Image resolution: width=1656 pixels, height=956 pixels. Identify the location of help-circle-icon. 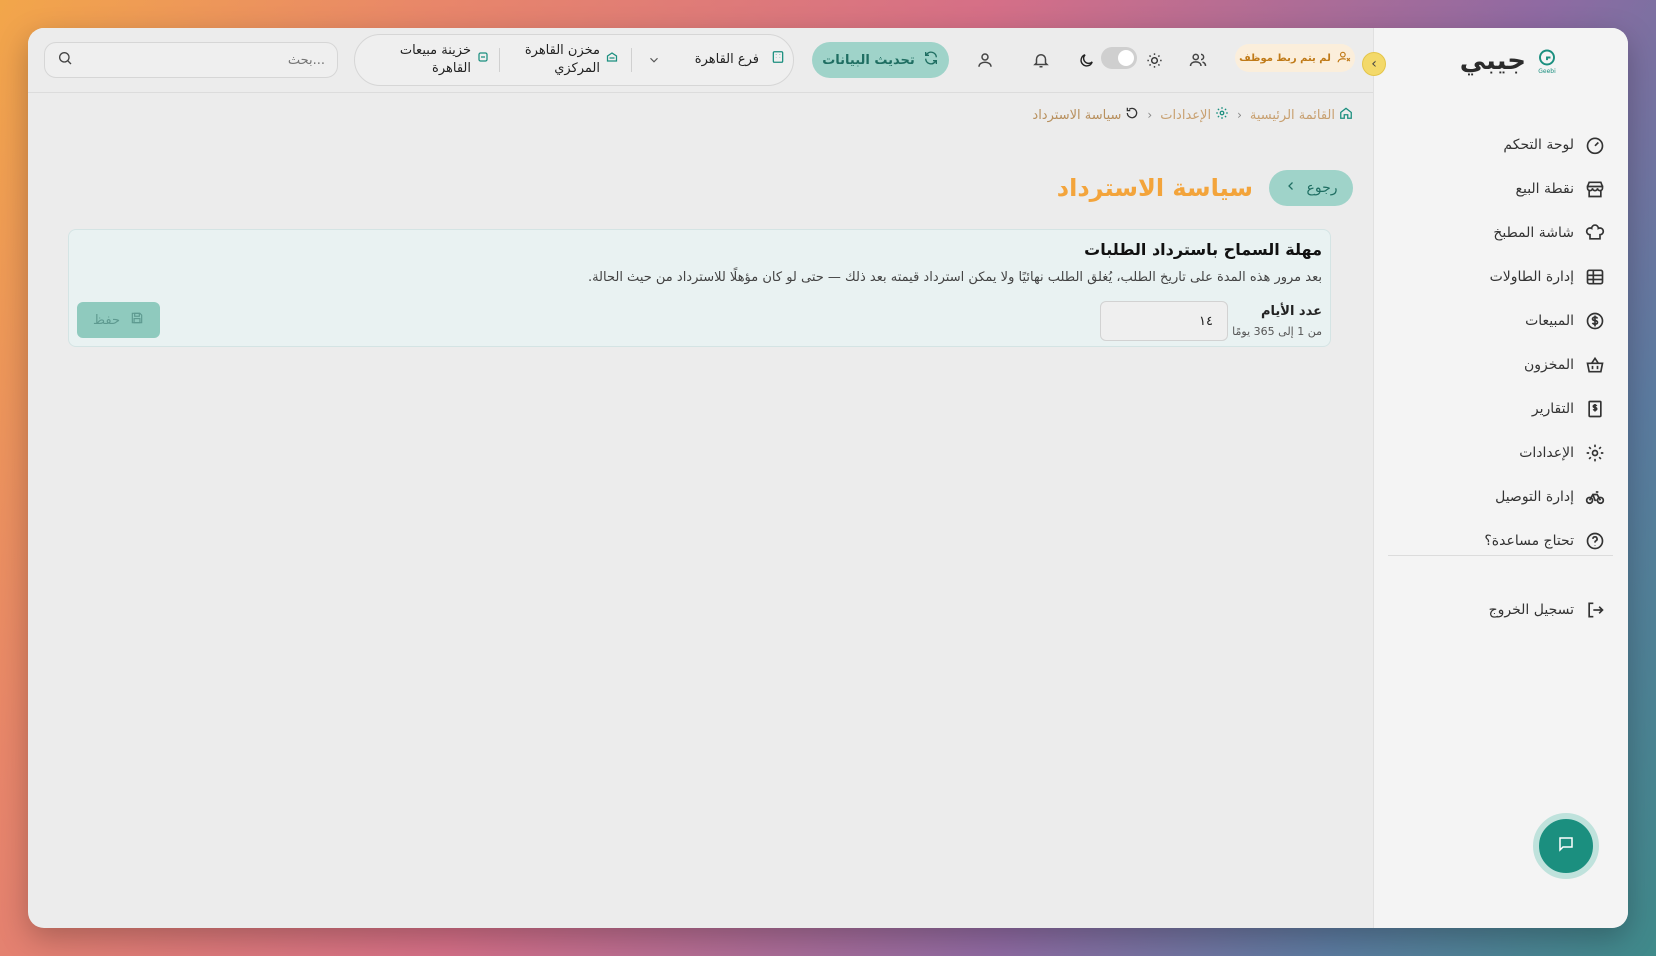
(1595, 541).